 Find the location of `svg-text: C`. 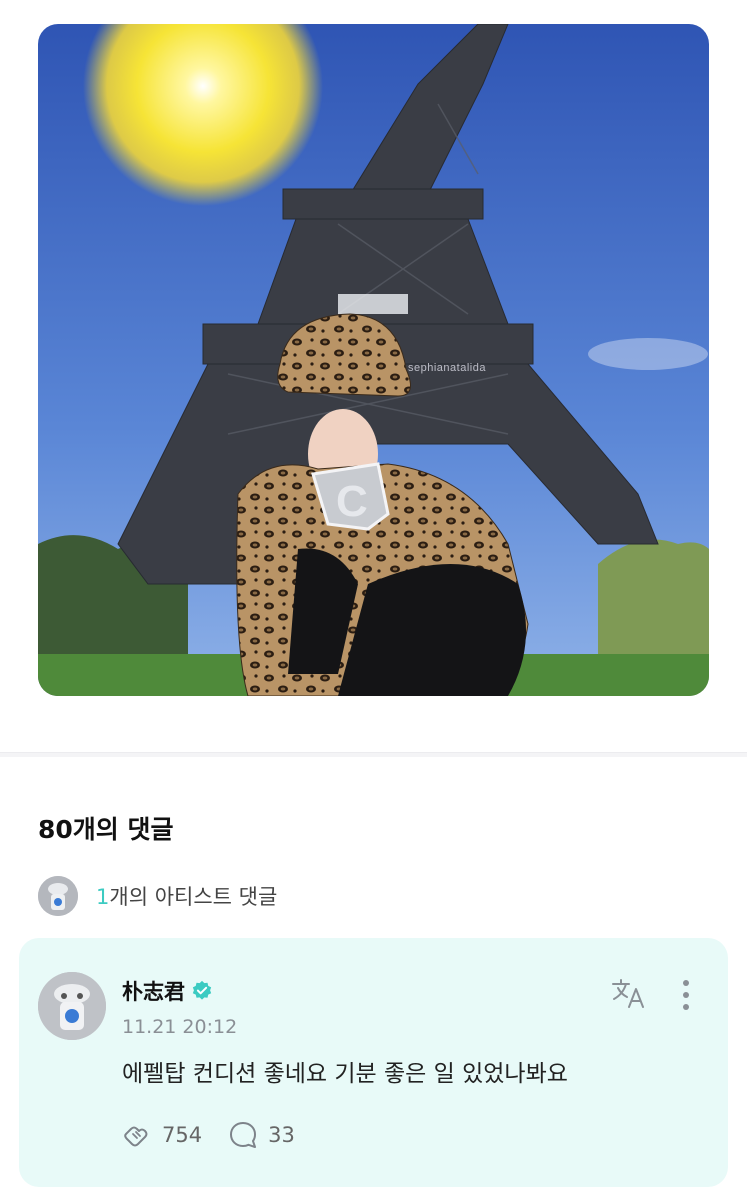

svg-text: C is located at coordinates (352, 501).